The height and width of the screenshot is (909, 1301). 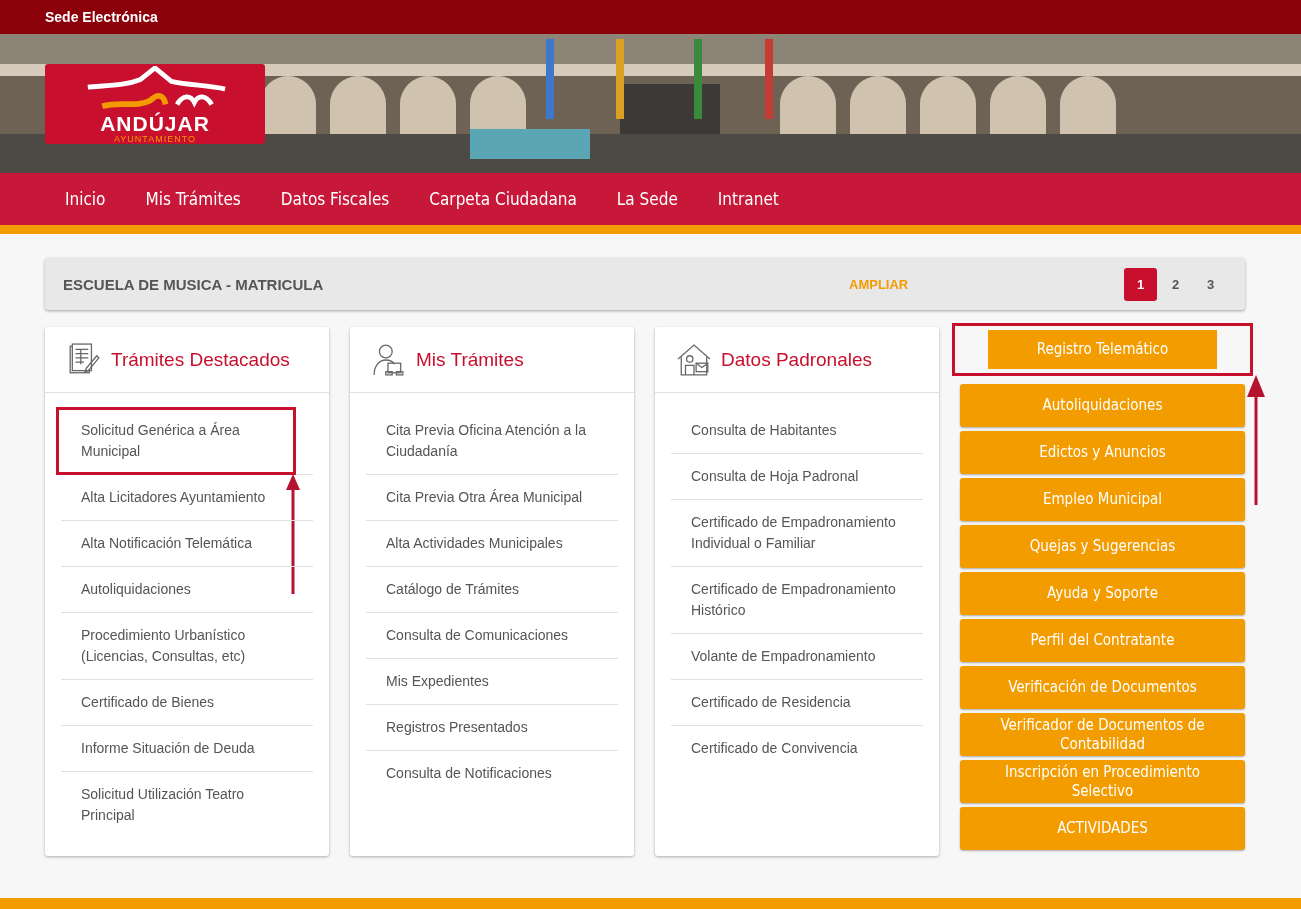 What do you see at coordinates (492, 441) in the screenshot?
I see `list-link: Cita Previa Oficina Atención a la Ciudadanía` at bounding box center [492, 441].